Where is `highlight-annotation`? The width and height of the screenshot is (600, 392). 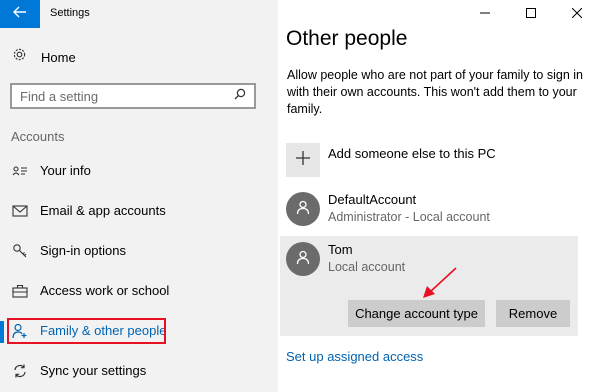
highlight-annotation is located at coordinates (86, 331).